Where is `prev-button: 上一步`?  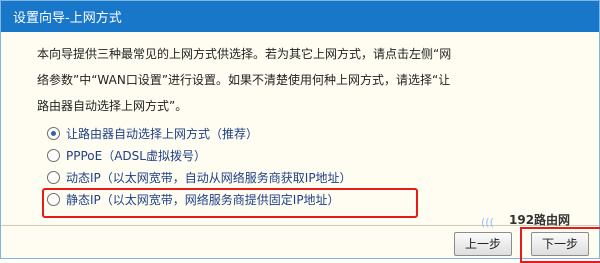
prev-button: 上一步 is located at coordinates (483, 244).